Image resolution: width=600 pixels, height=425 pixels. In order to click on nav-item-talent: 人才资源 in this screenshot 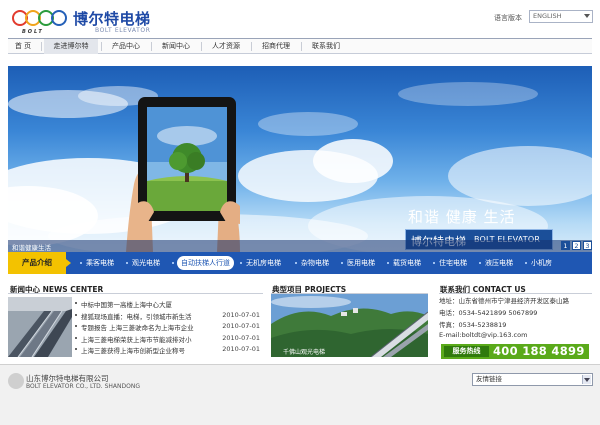, I will do `click(226, 46)`.